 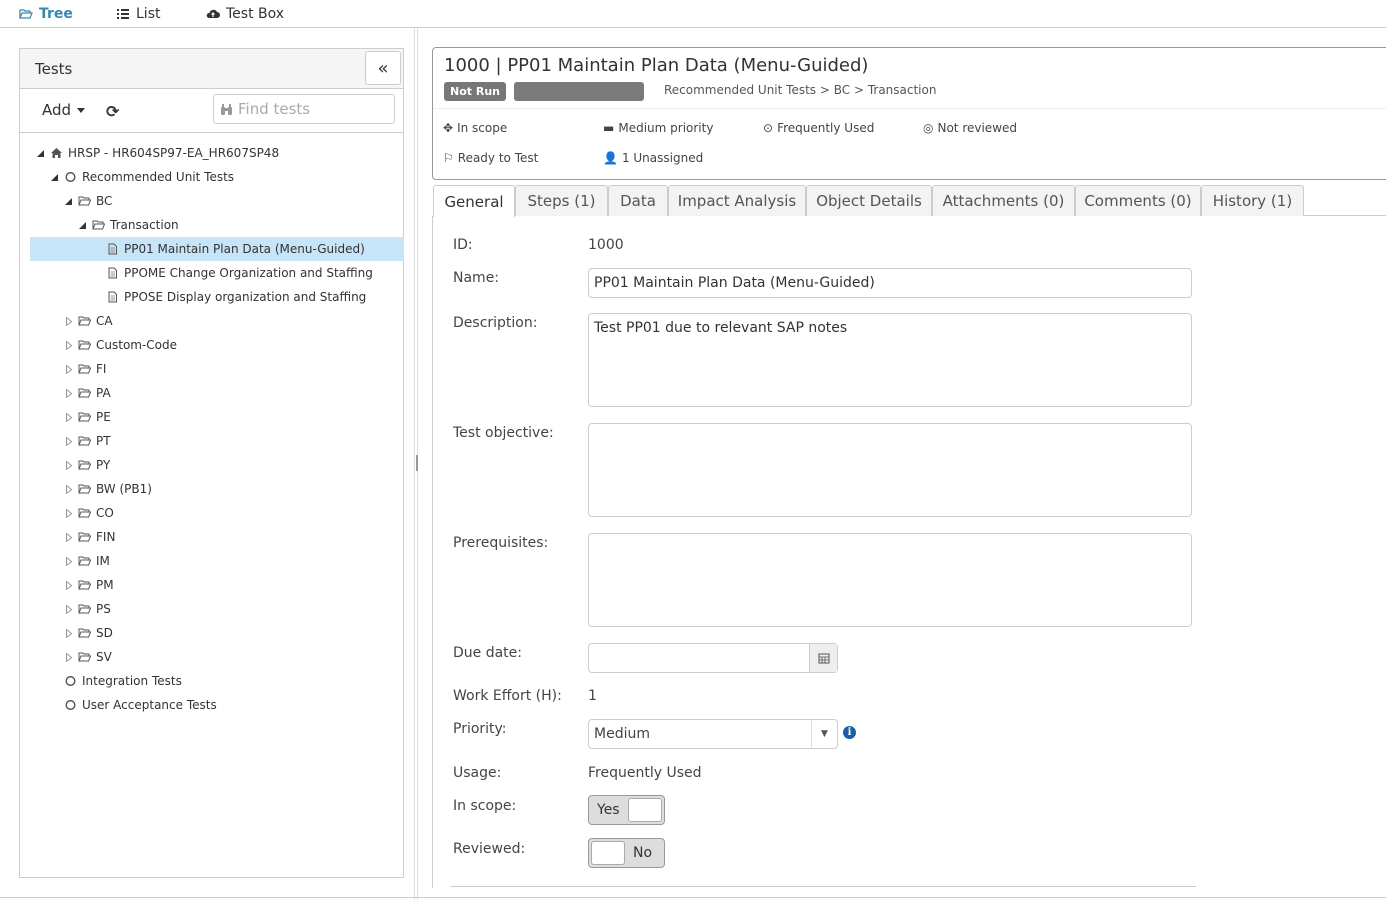 What do you see at coordinates (501, 543) in the screenshot?
I see `prerequisites-label: Prerequisites:` at bounding box center [501, 543].